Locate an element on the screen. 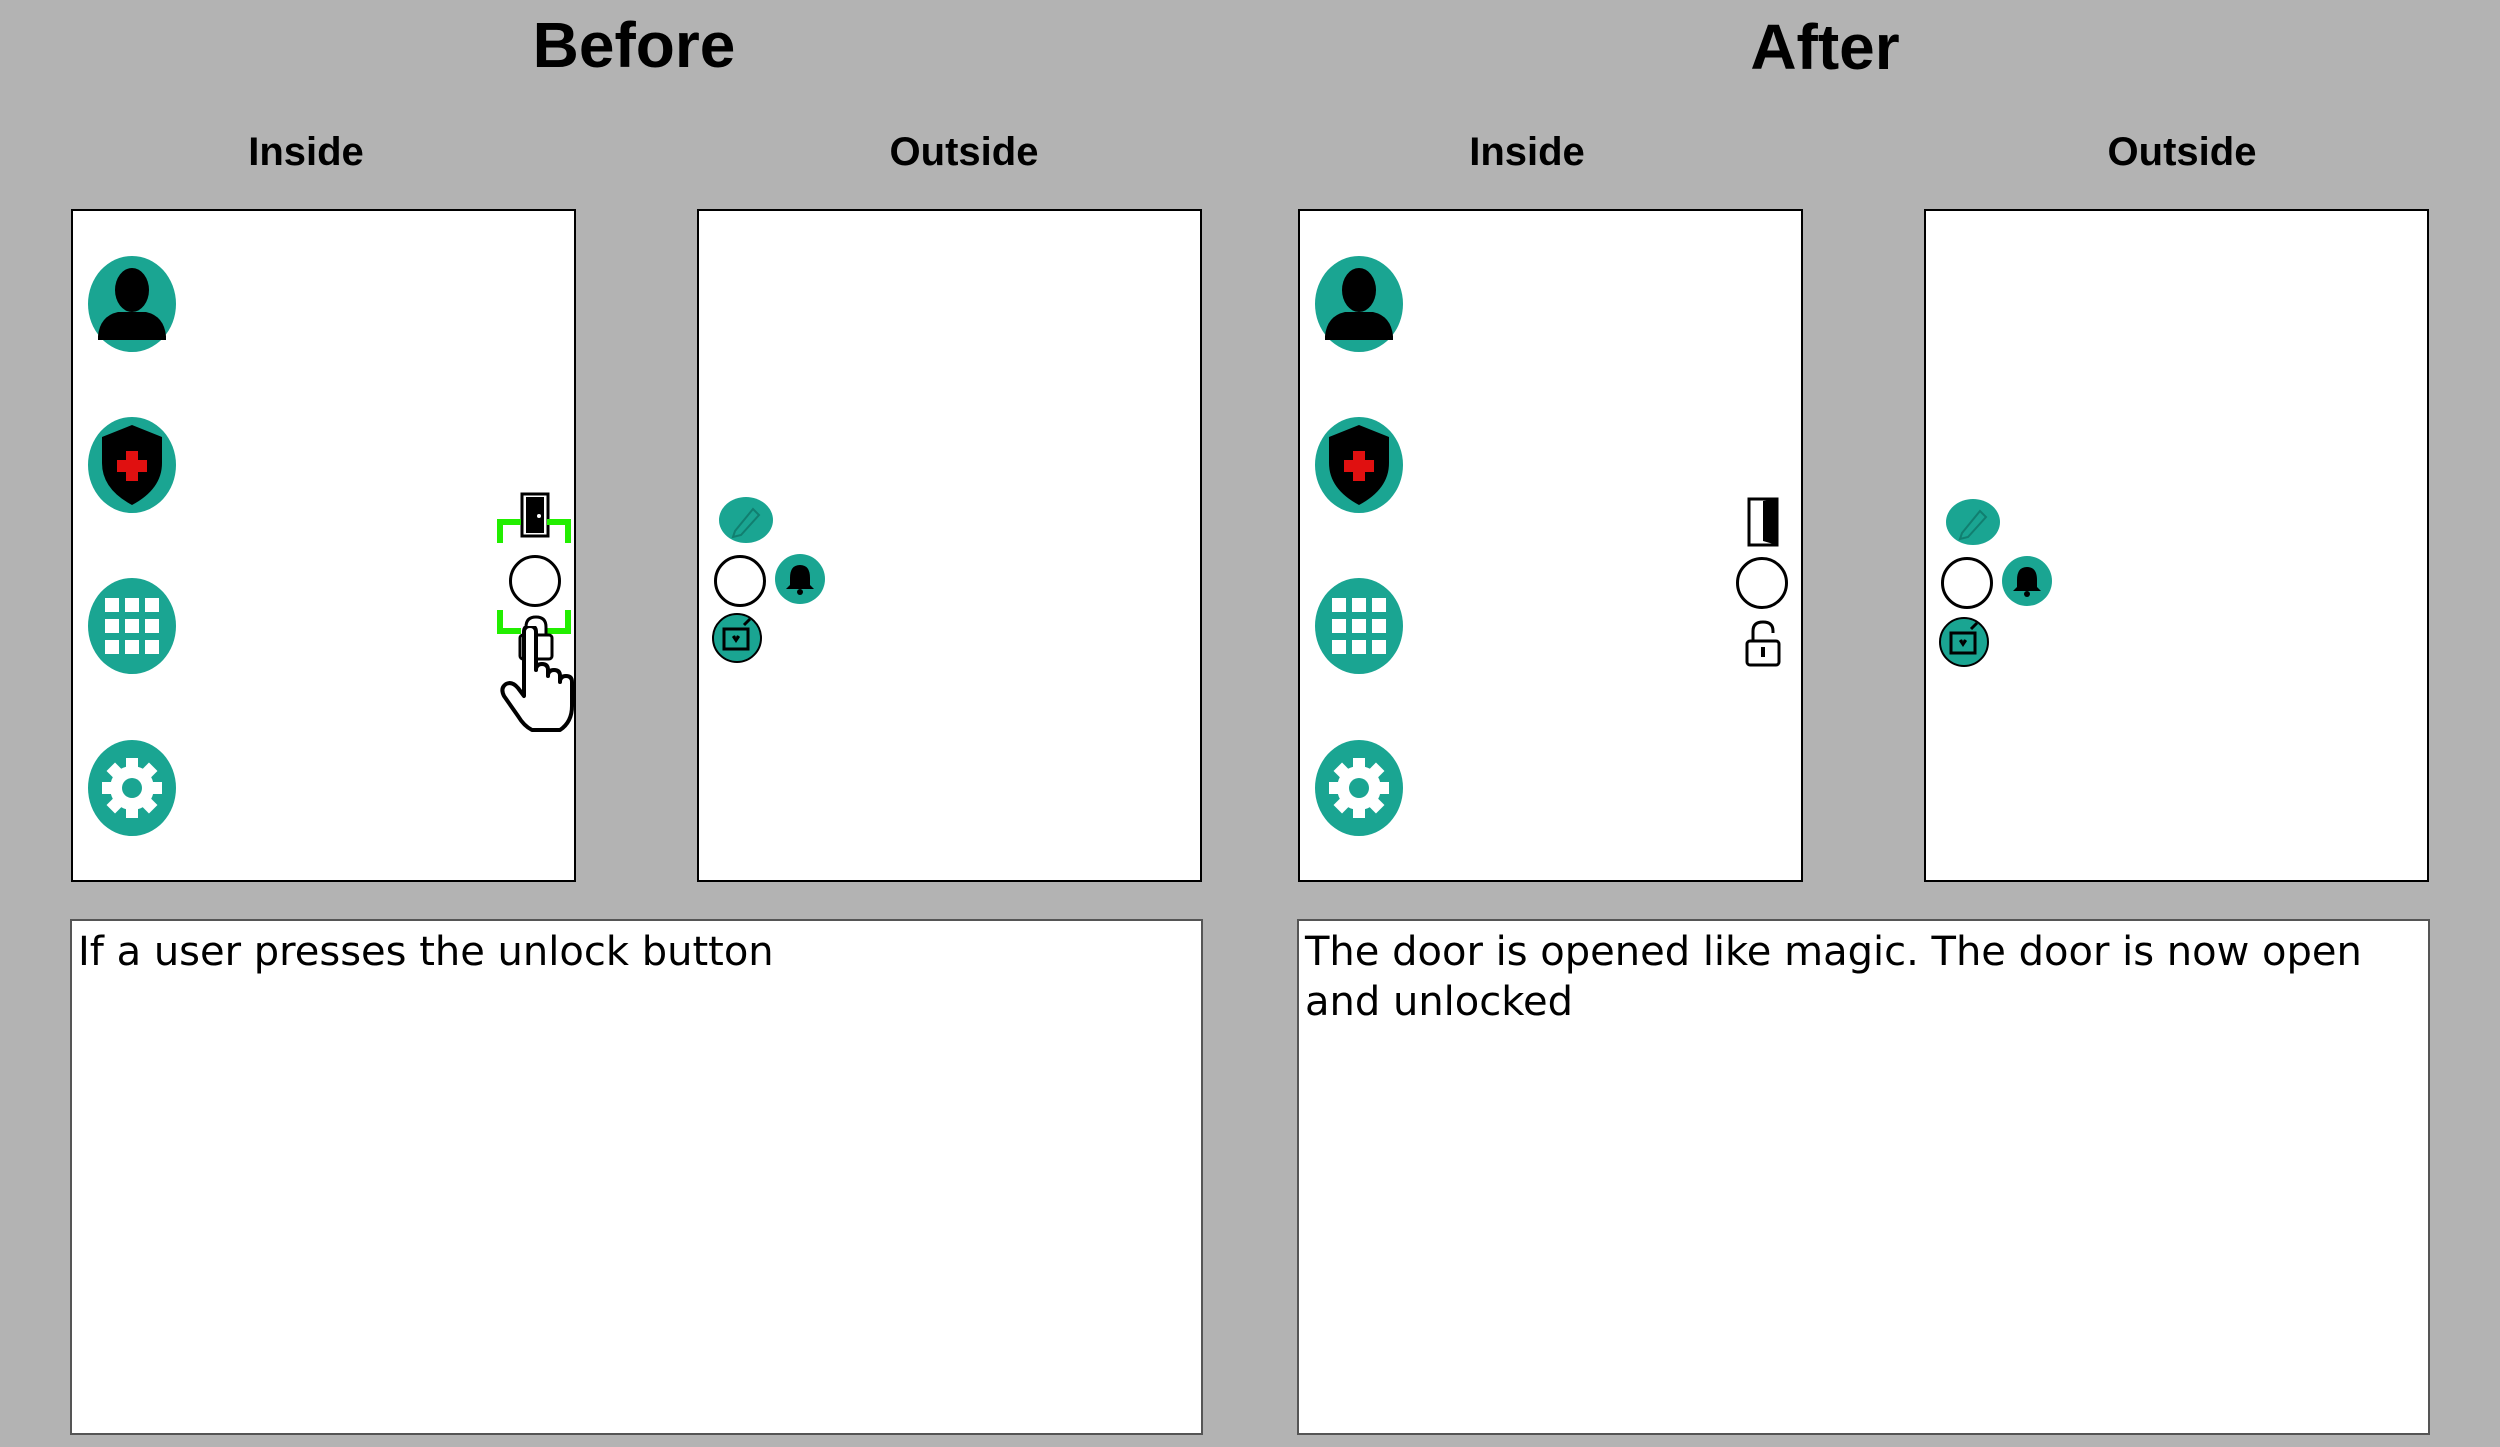 This screenshot has height=1447, width=2500. before-inside-panel is located at coordinates (323, 545).